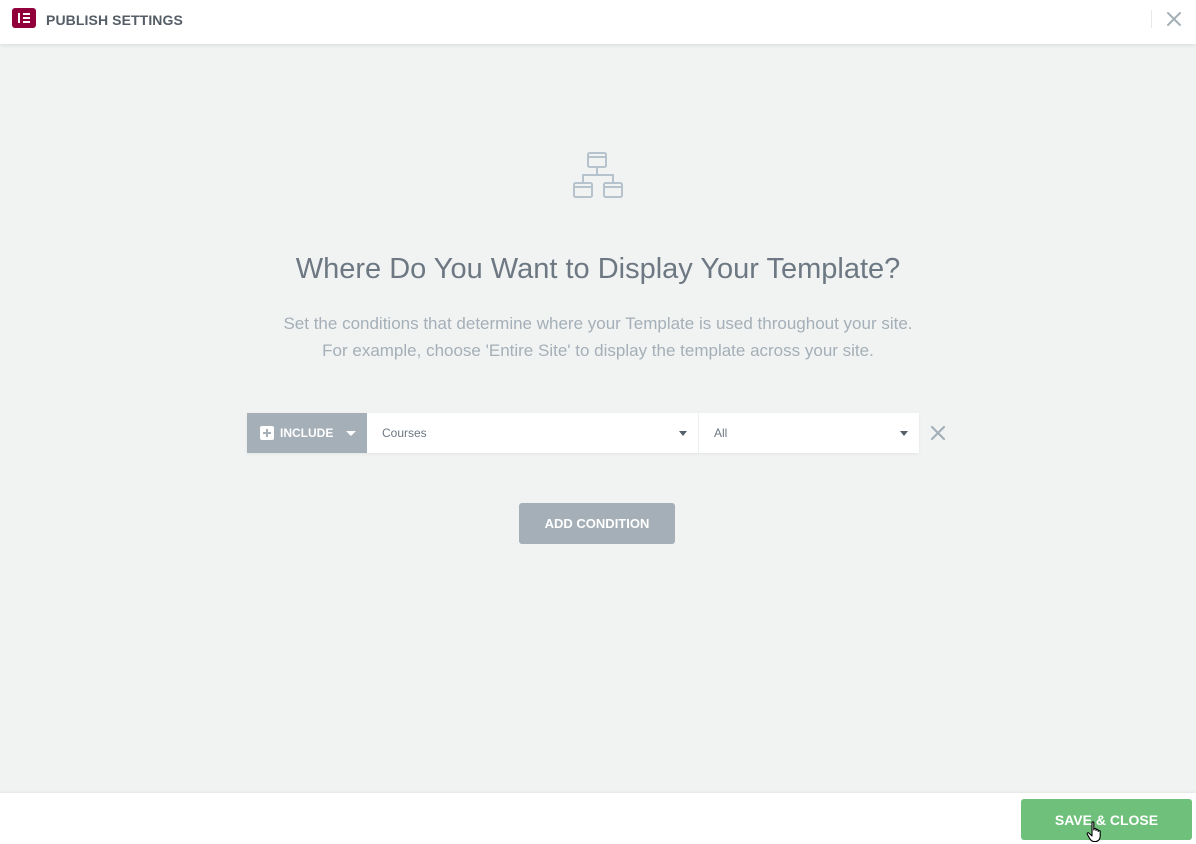 The image size is (1196, 844). What do you see at coordinates (533, 433) in the screenshot?
I see `condition-main-select: Courses` at bounding box center [533, 433].